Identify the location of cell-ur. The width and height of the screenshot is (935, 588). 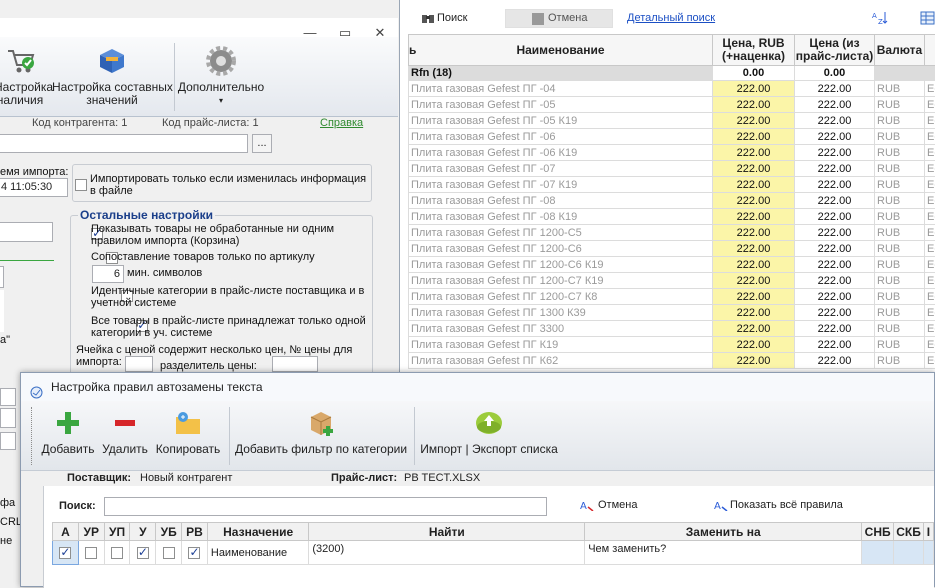
(91, 553).